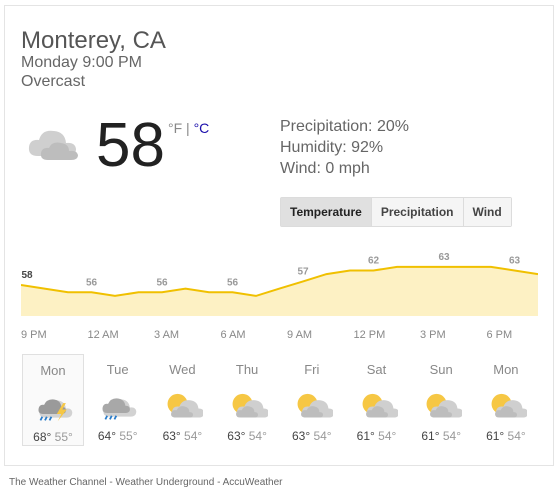 This screenshot has width=558, height=494. I want to click on forecast-day-fri-4: Fri 63° 54°, so click(312, 400).